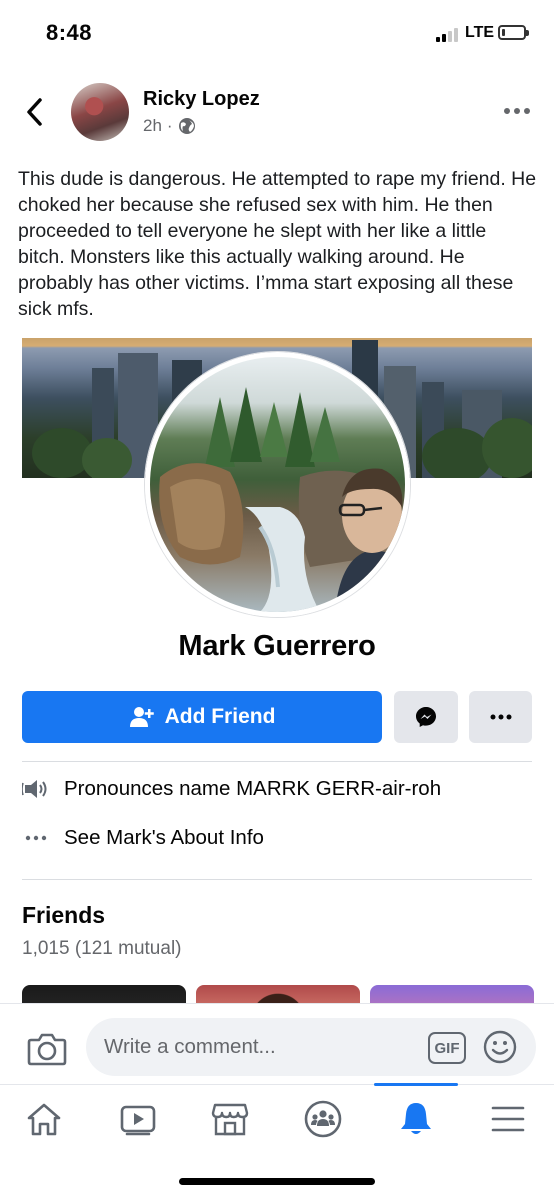 This screenshot has width=554, height=1200. Describe the element at coordinates (277, 1181) in the screenshot. I see `home-indicator` at that location.